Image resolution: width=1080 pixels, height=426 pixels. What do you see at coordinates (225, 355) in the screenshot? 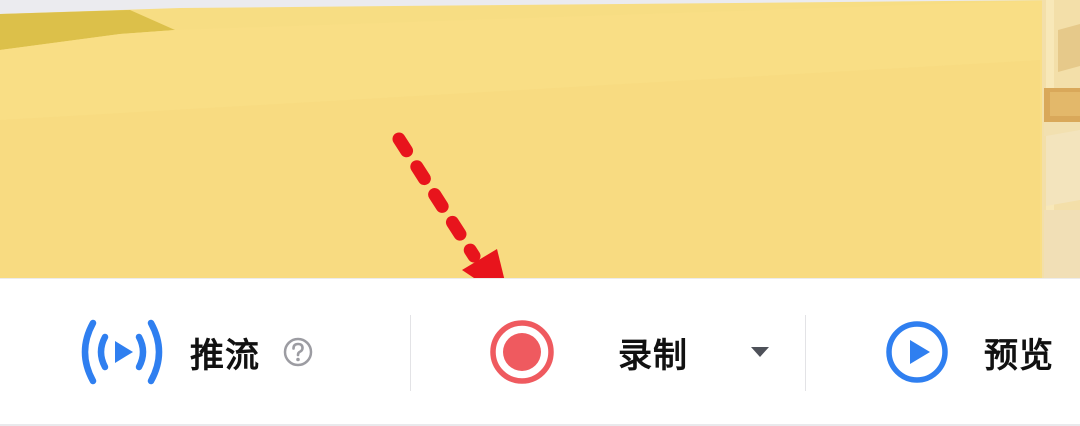
I see `push-stream-label: 推流` at bounding box center [225, 355].